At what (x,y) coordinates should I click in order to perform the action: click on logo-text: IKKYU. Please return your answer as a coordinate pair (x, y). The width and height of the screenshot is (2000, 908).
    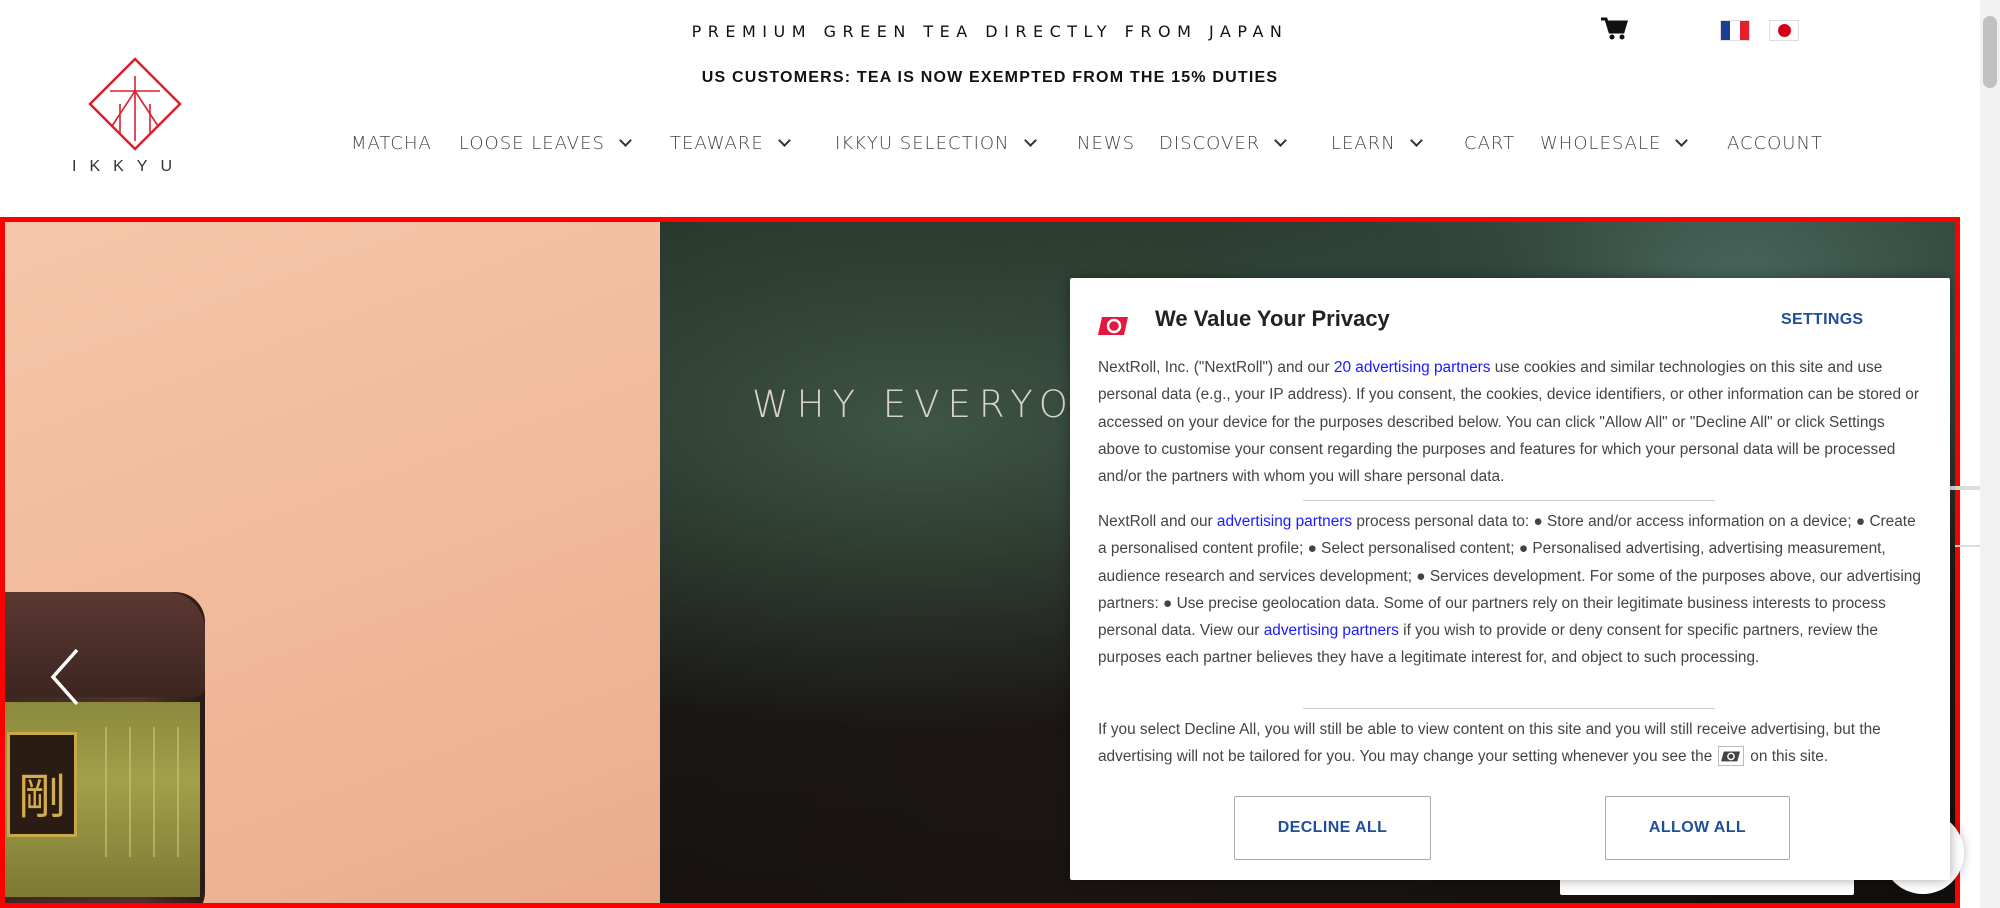
    Looking at the image, I should click on (129, 166).